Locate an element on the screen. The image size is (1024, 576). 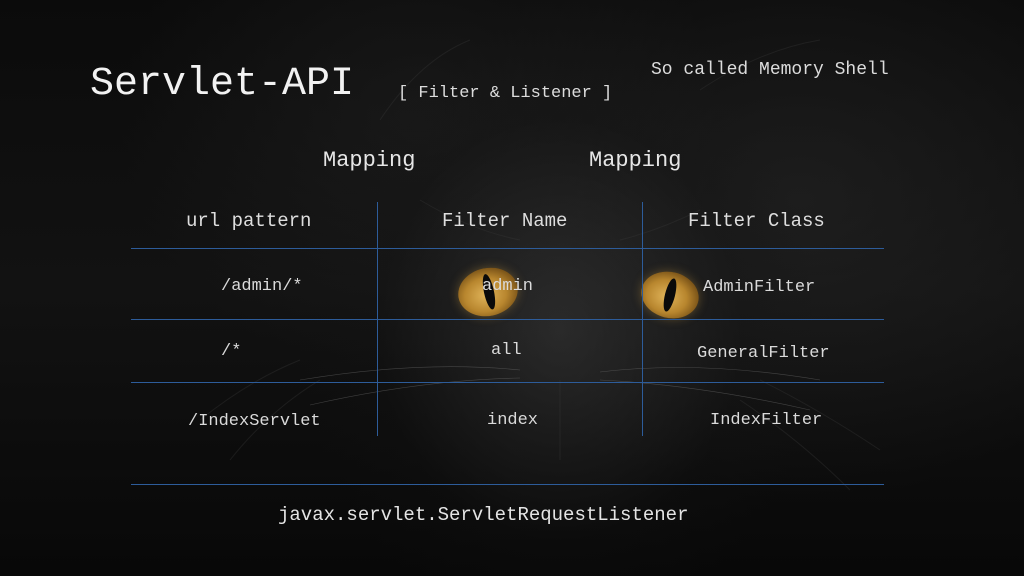
cell-filter-class: IndexFilter is located at coordinates (766, 420).